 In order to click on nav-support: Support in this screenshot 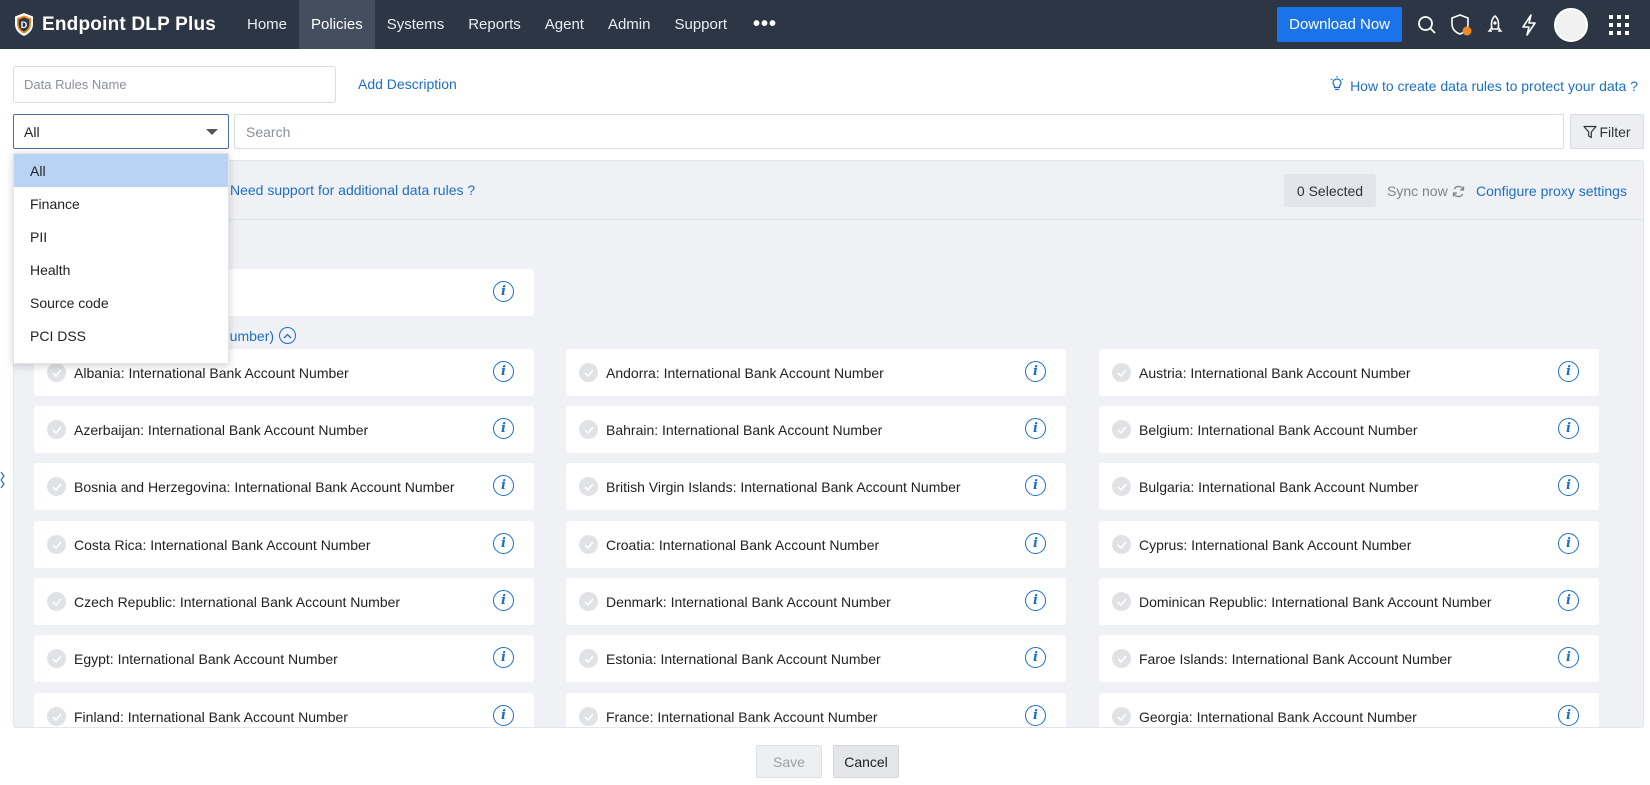, I will do `click(700, 24)`.